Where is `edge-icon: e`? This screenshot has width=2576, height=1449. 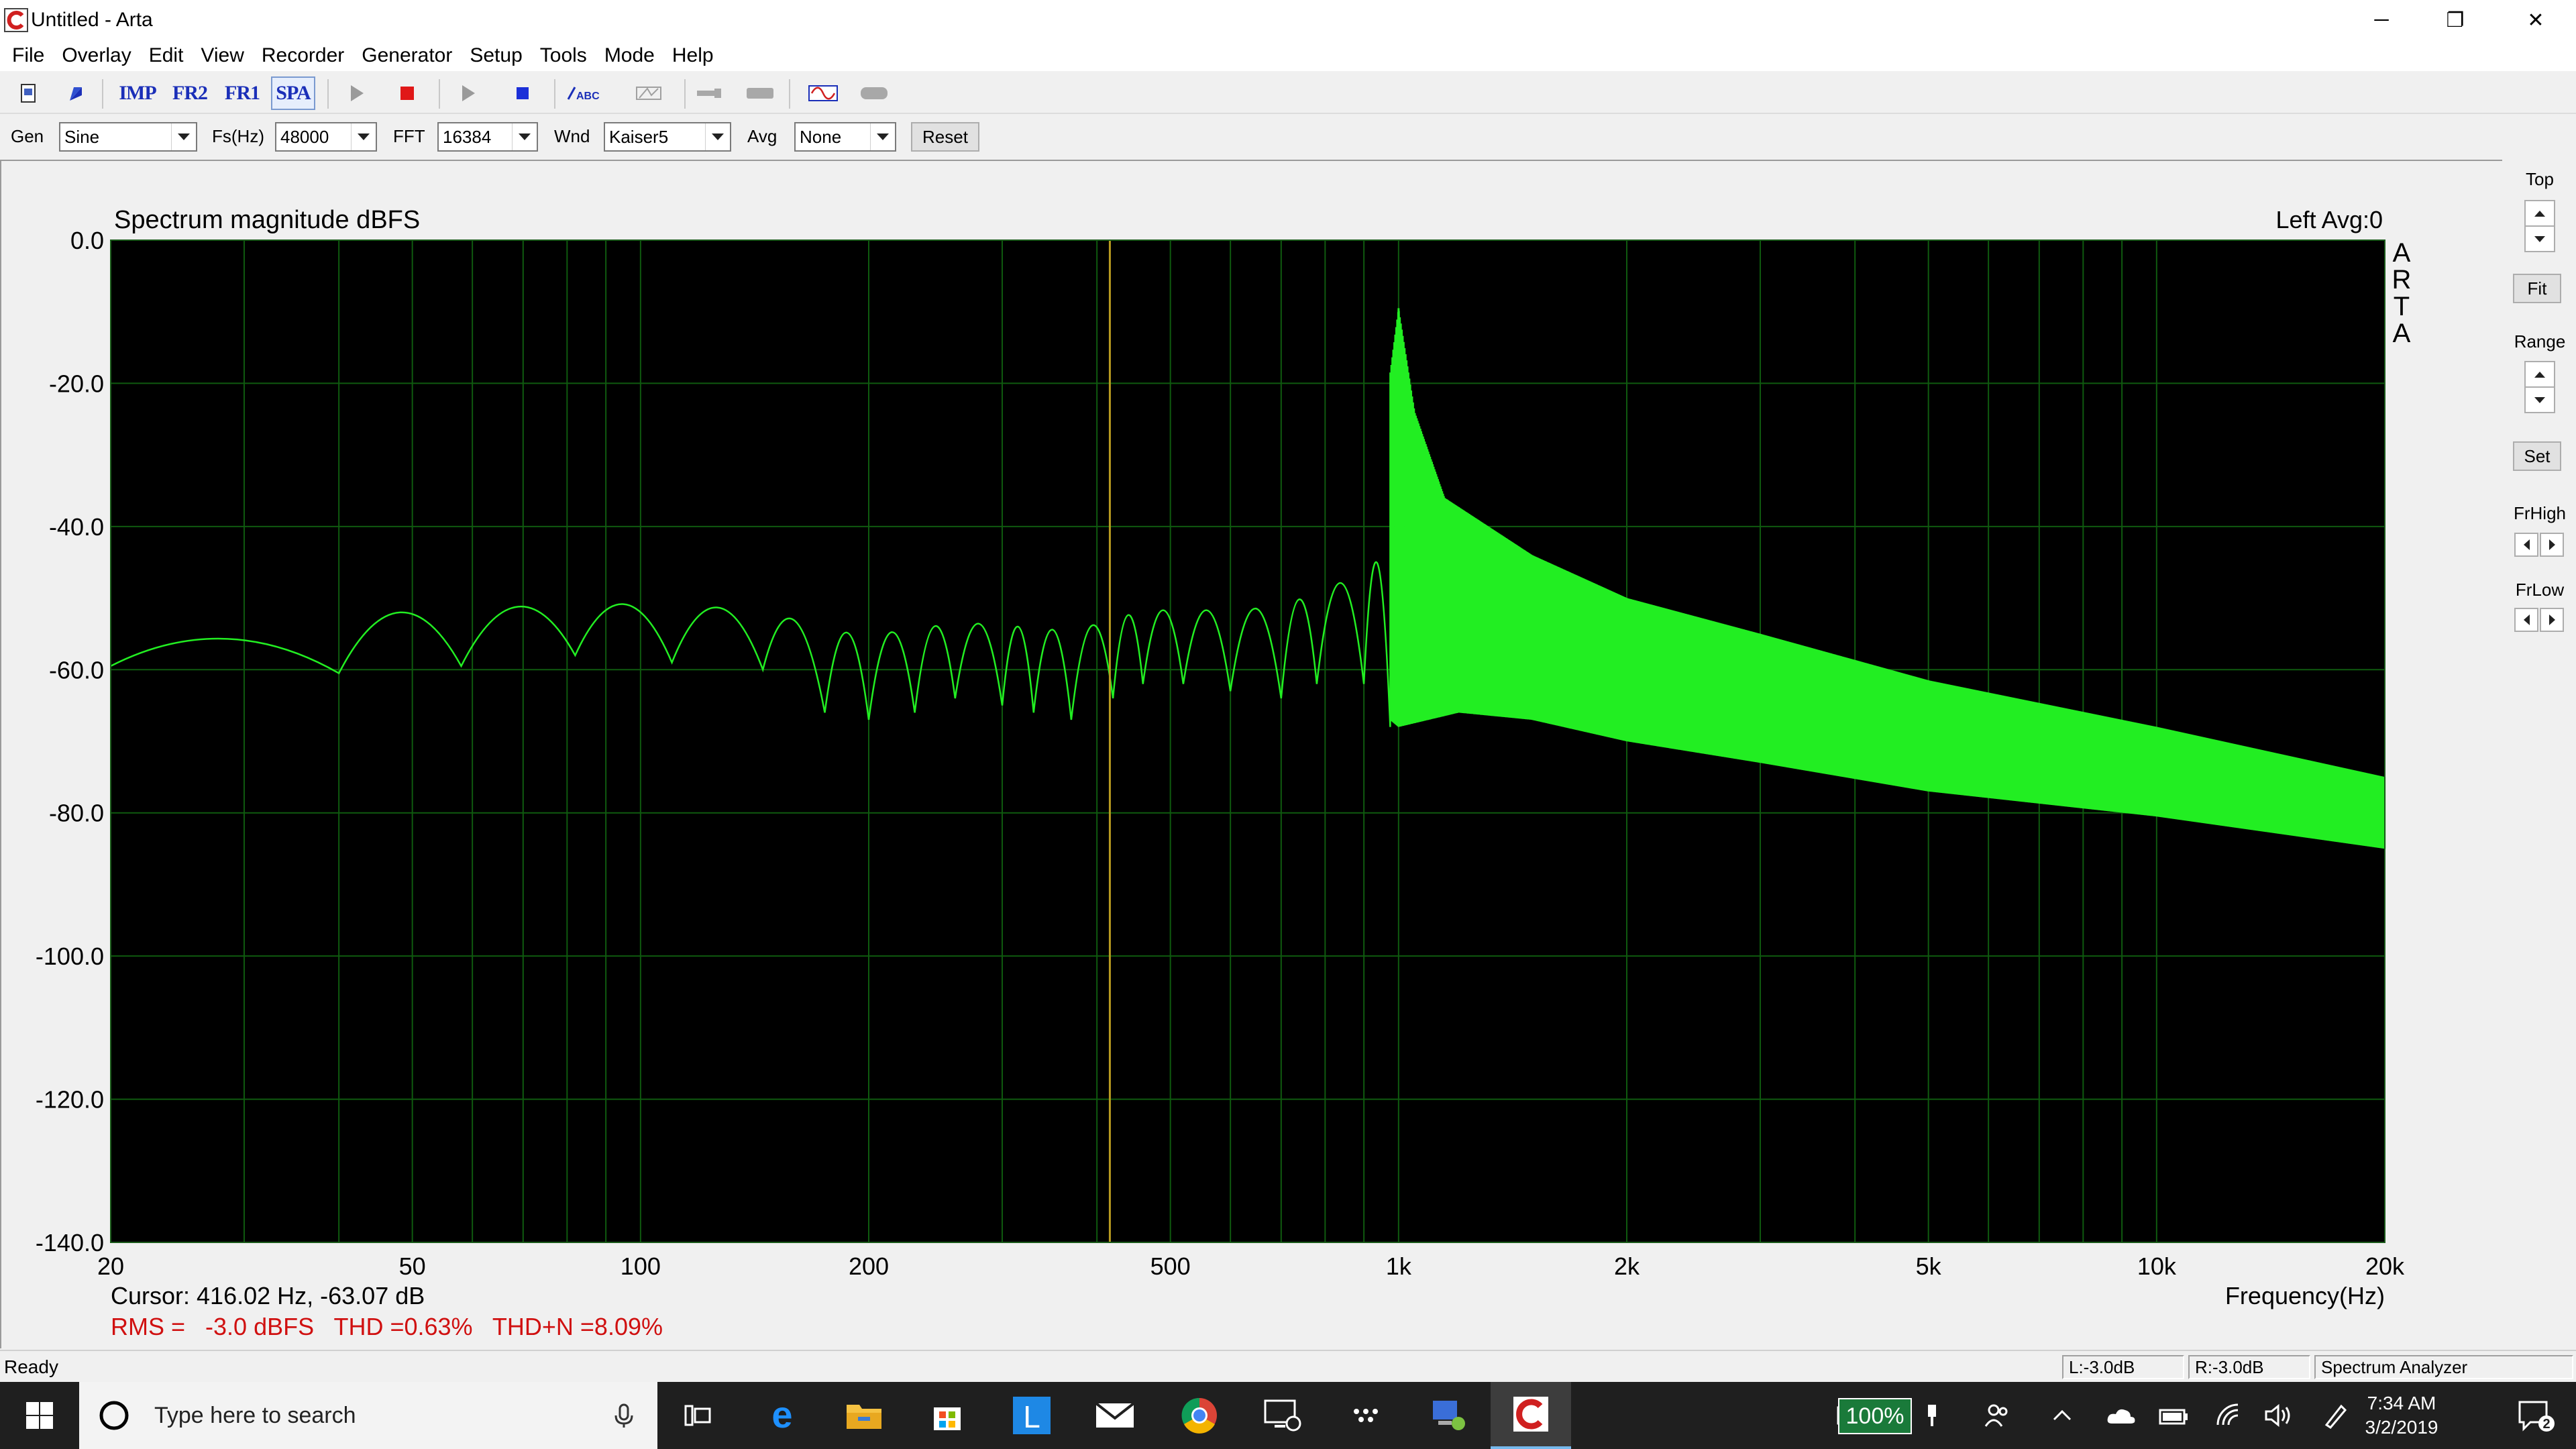
edge-icon: e is located at coordinates (781, 1415).